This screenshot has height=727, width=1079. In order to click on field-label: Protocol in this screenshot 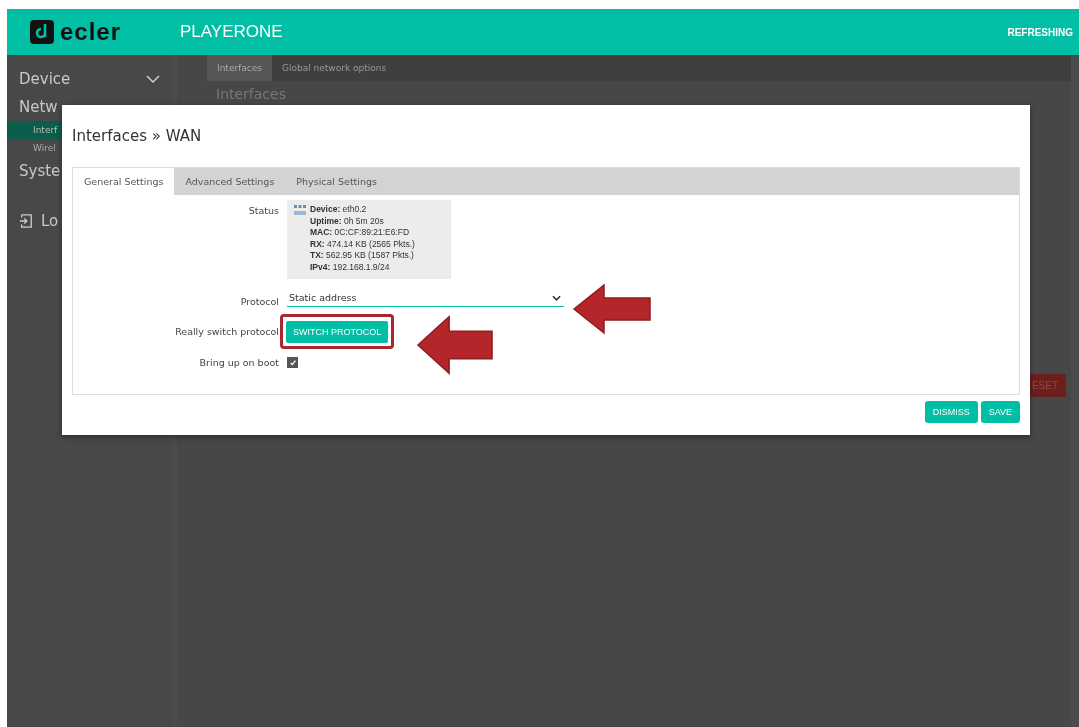, I will do `click(259, 301)`.